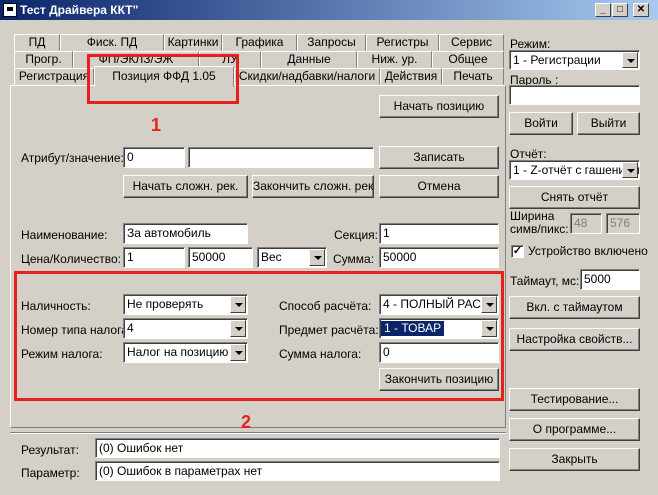 The width and height of the screenshot is (658, 495). Describe the element at coordinates (54, 76) in the screenshot. I see `tab-registration: Регистрация` at that location.